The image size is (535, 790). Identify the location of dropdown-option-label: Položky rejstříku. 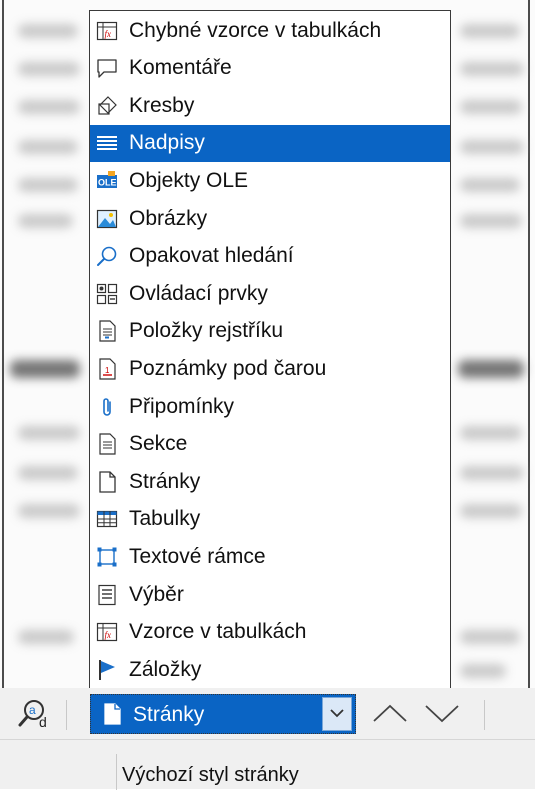
(206, 331).